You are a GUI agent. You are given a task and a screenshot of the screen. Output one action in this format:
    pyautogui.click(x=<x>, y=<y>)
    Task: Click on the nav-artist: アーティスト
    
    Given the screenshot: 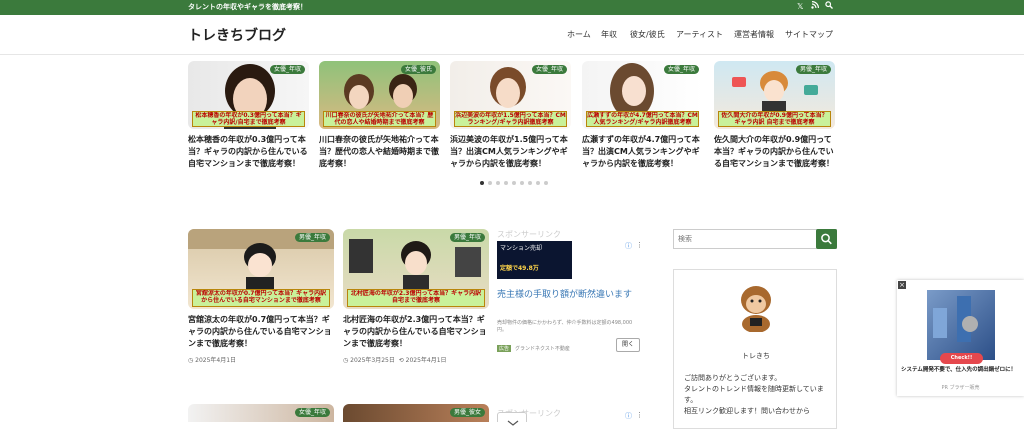 What is the action you would take?
    pyautogui.click(x=699, y=34)
    